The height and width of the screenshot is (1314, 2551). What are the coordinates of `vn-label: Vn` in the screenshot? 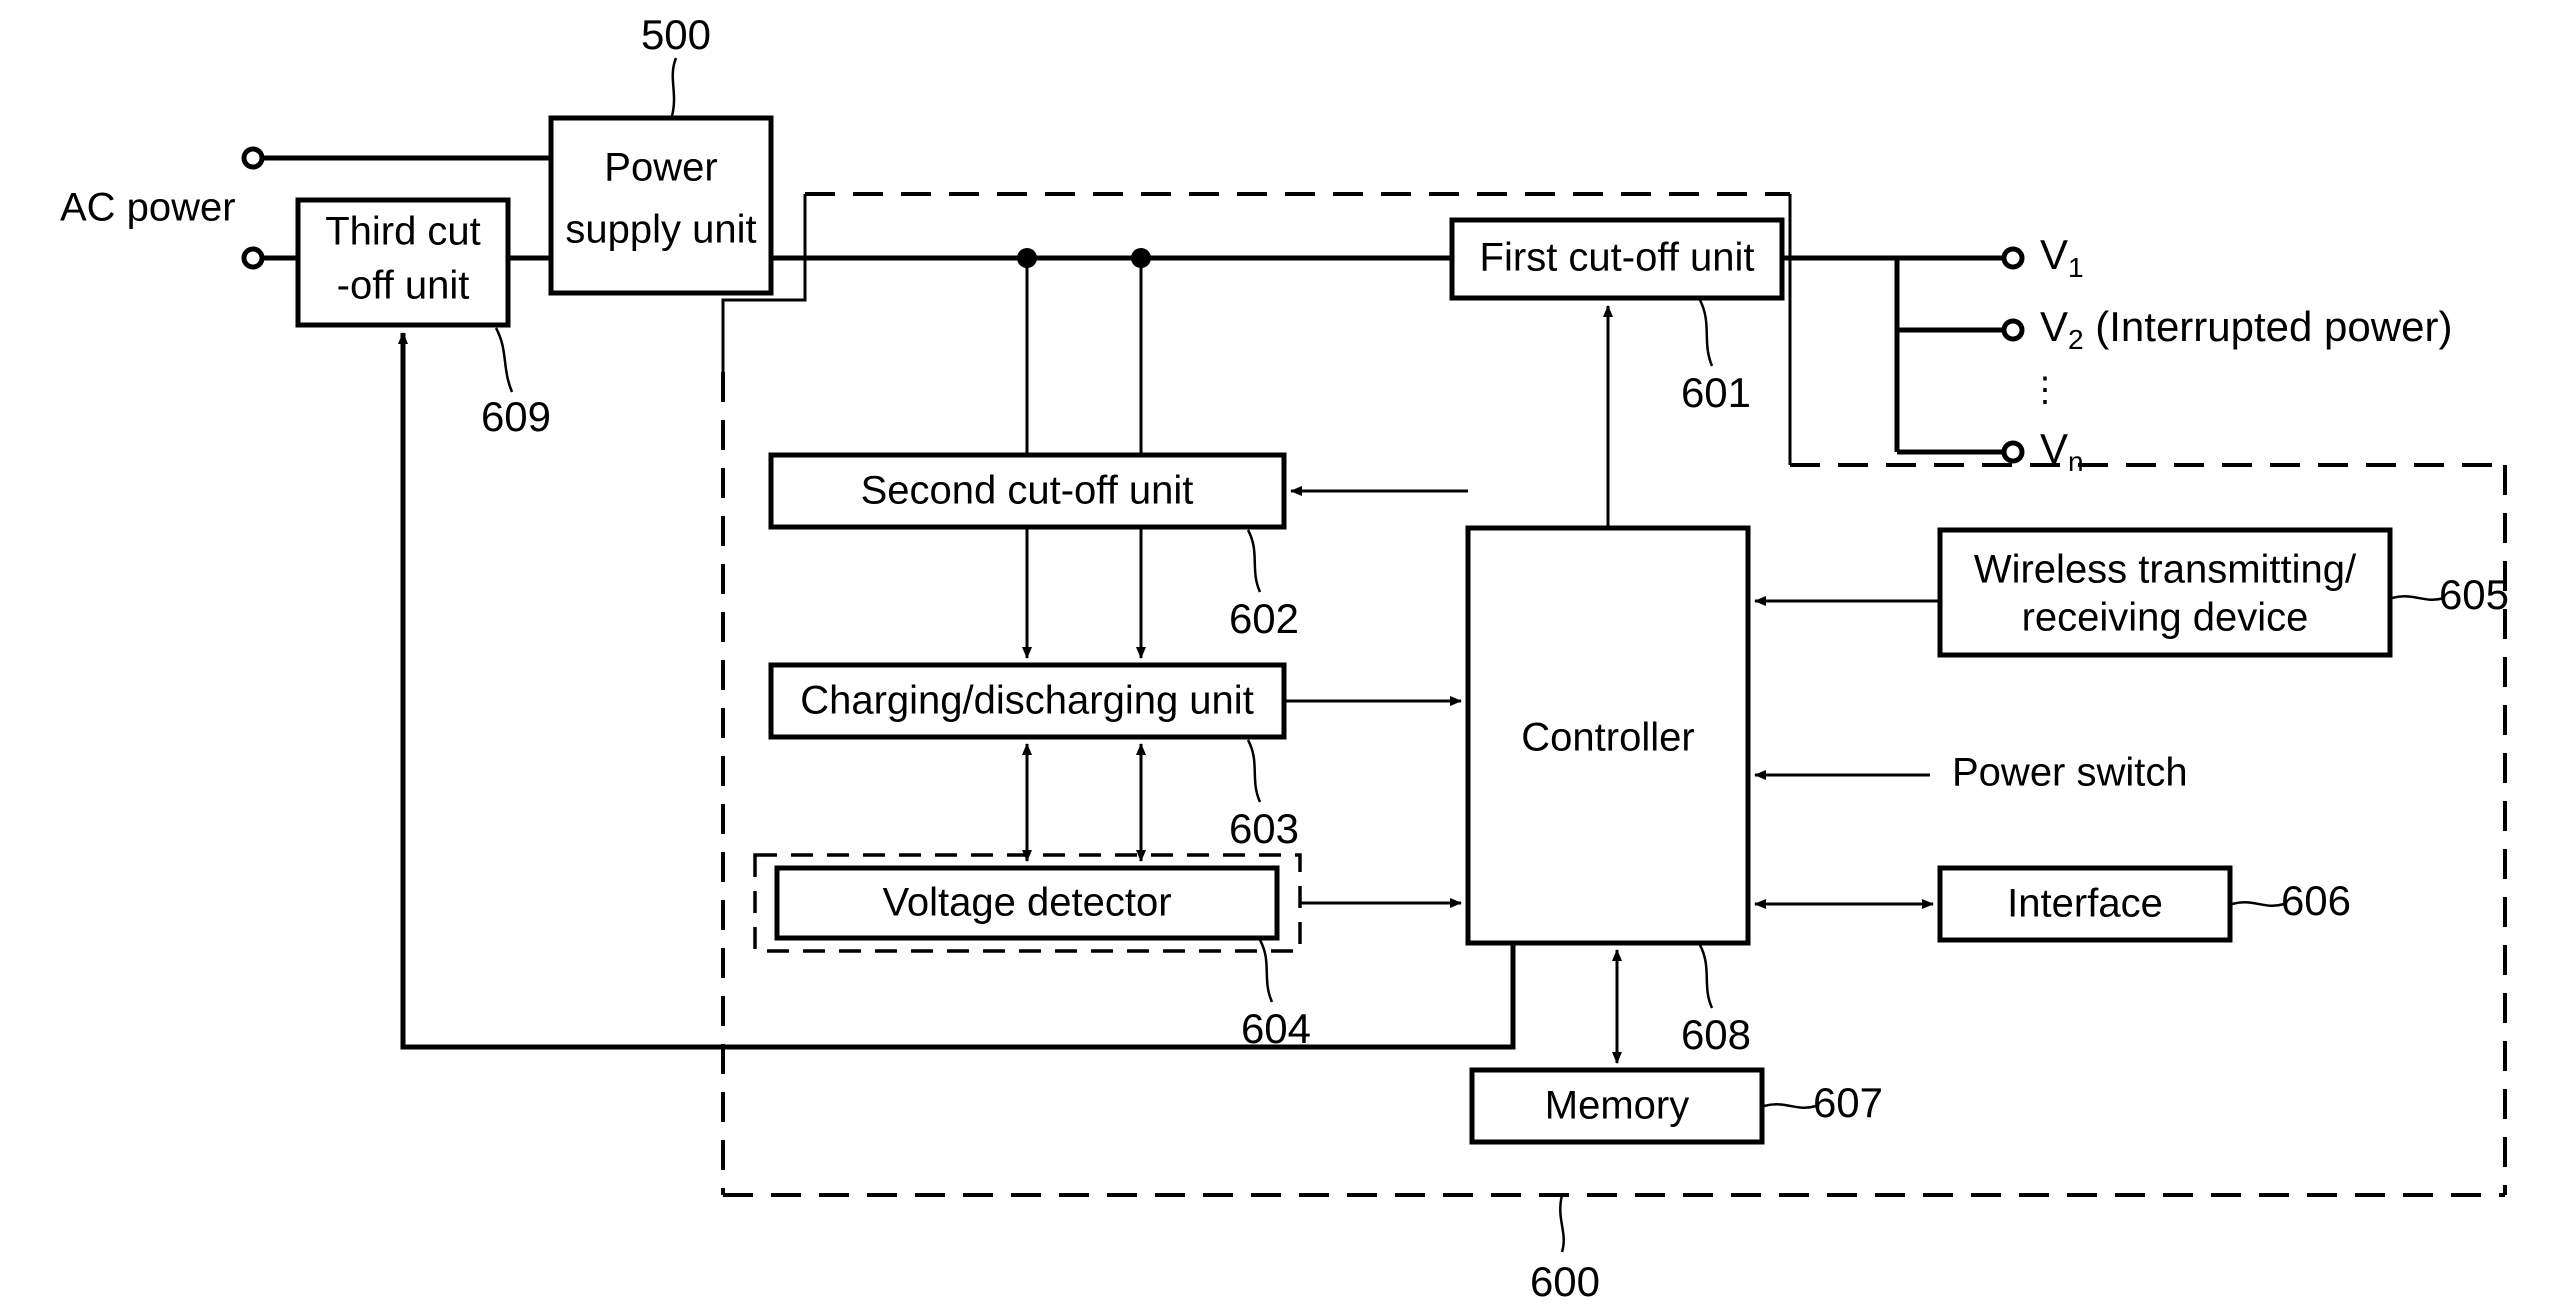 It's located at (2062, 451).